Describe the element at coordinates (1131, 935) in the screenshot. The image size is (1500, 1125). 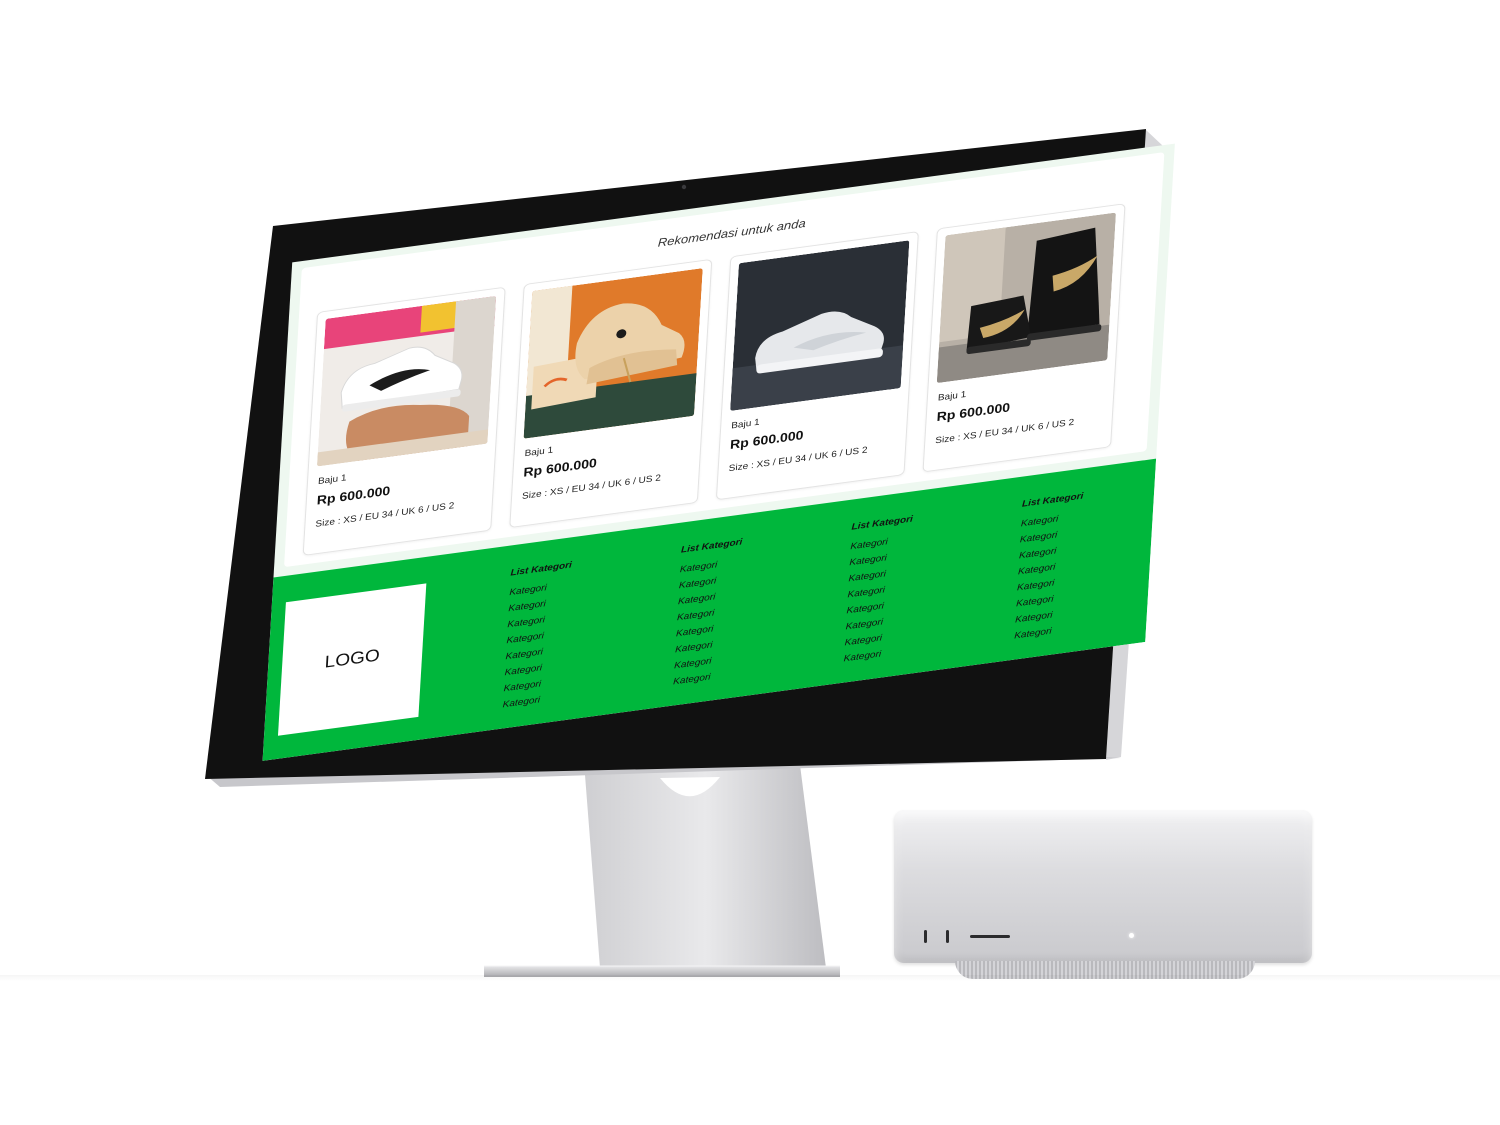
I see `power-led-icon` at that location.